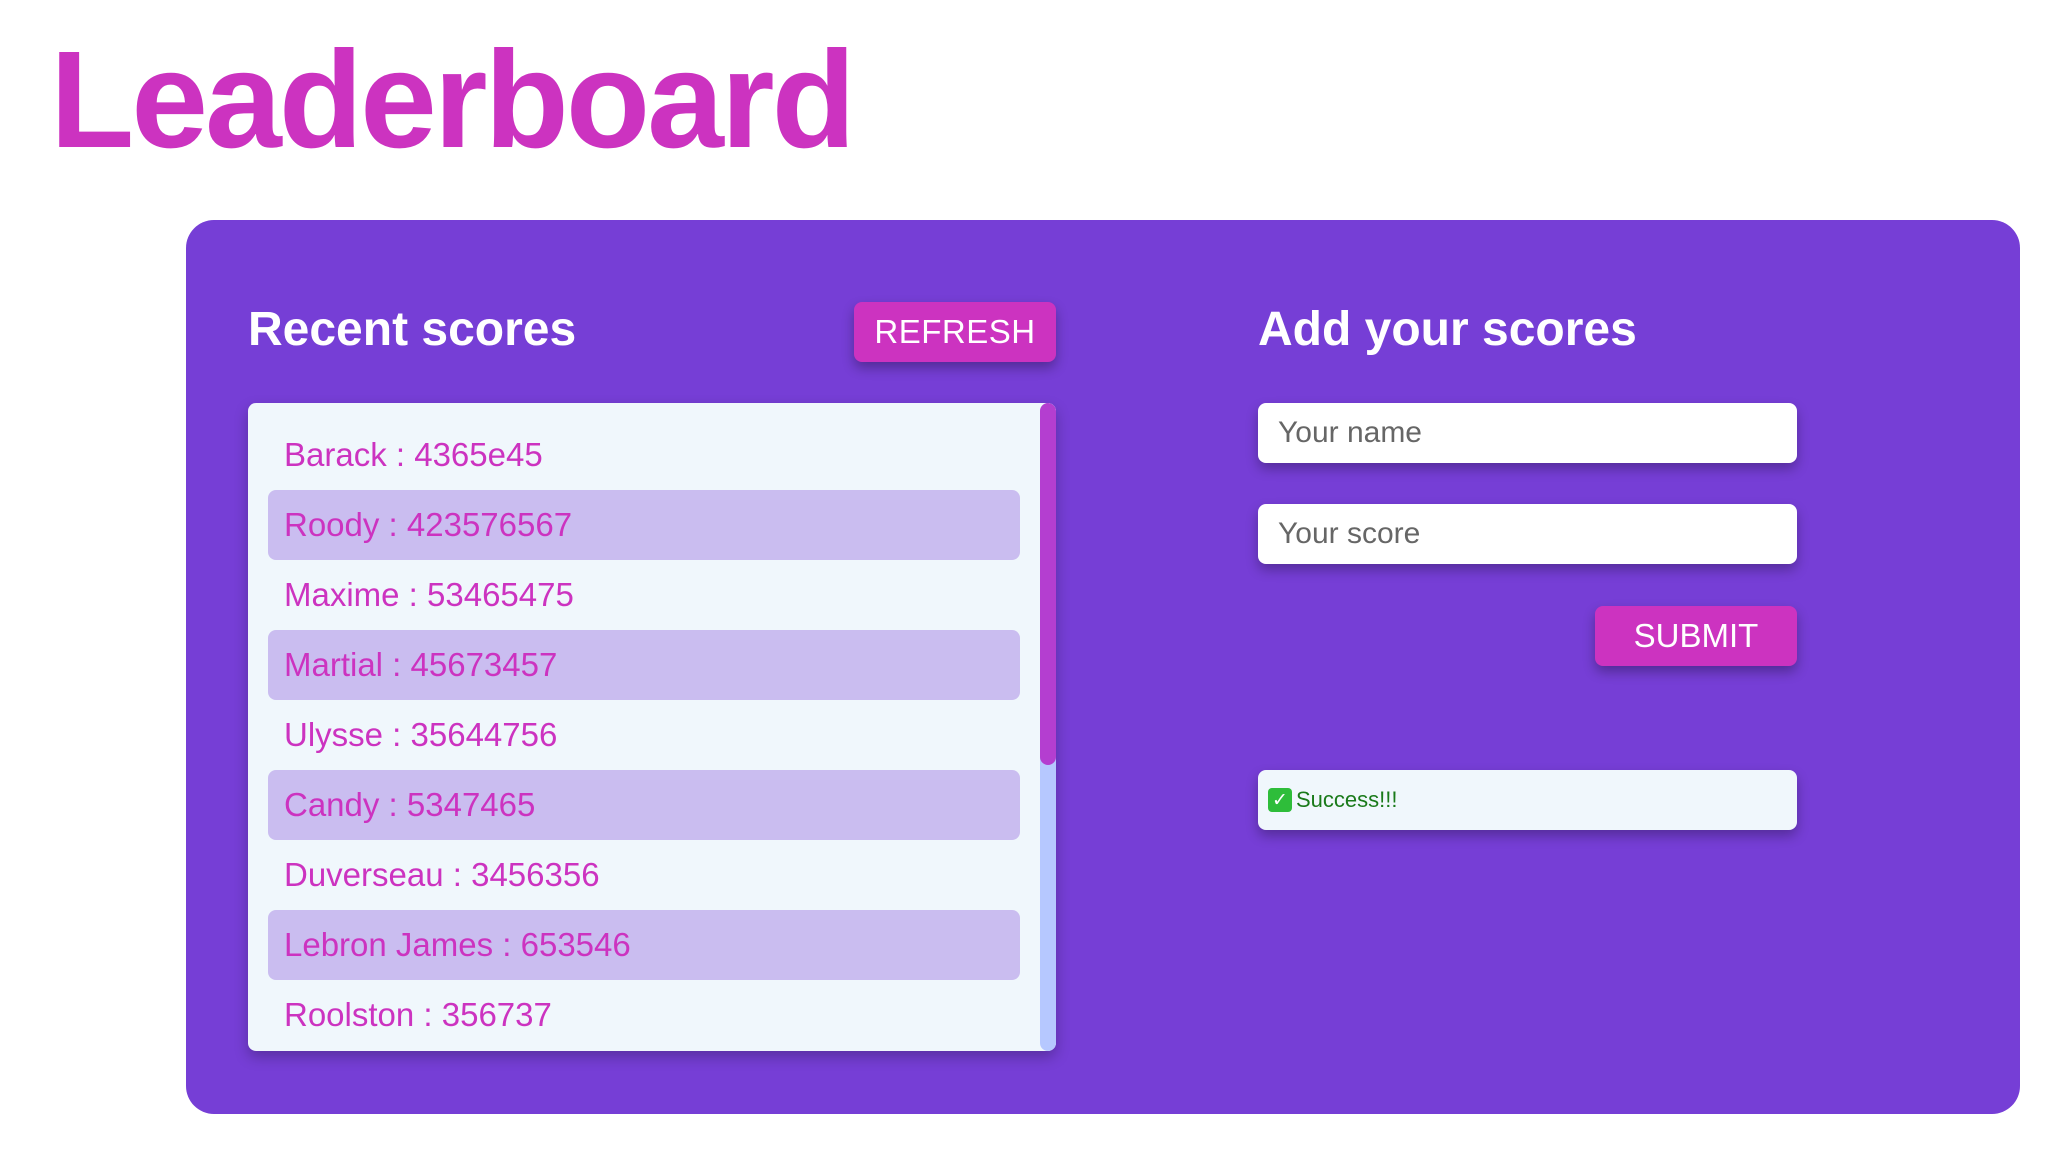  I want to click on score-list-item: Martial : 45673457, so click(644, 665).